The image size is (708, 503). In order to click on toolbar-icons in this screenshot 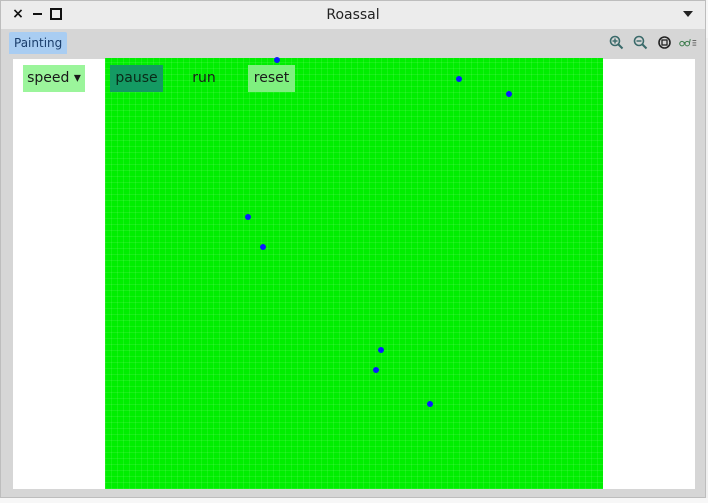, I will do `click(652, 42)`.